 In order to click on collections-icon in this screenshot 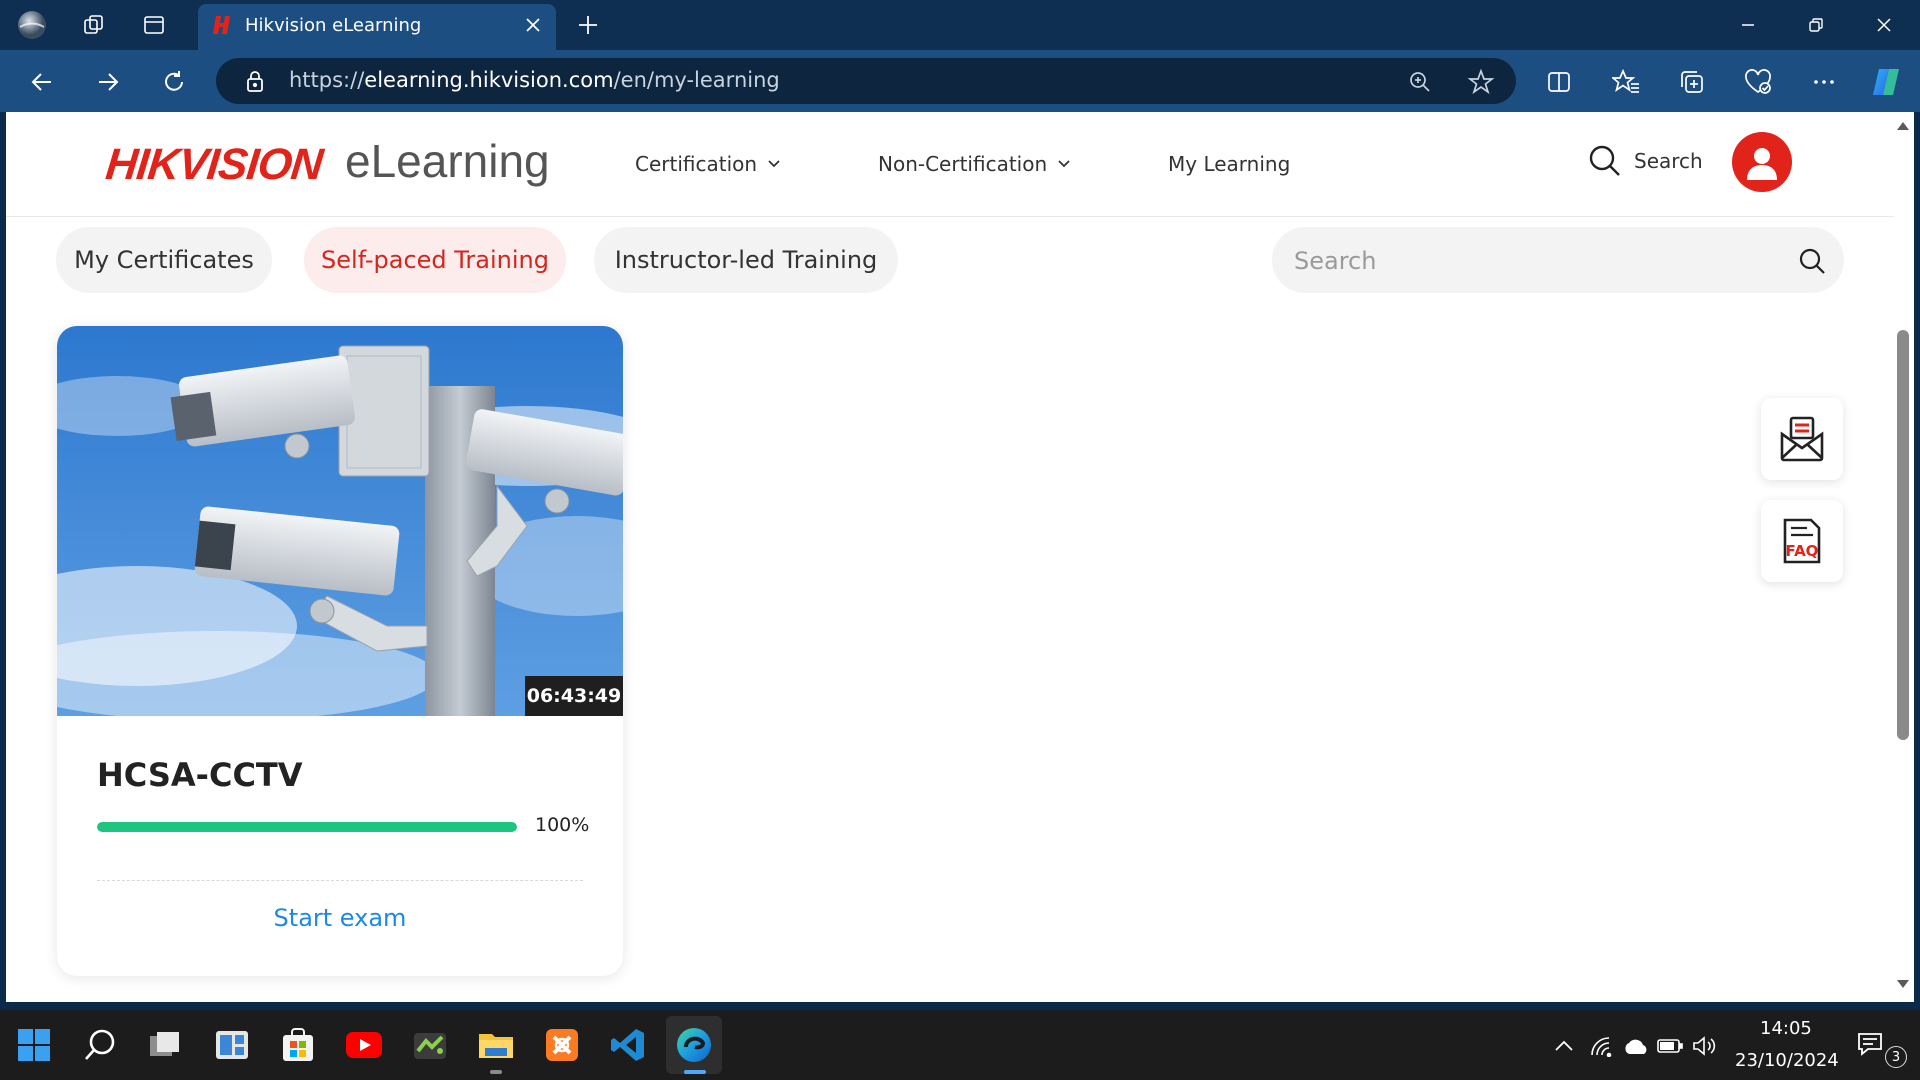, I will do `click(1692, 82)`.